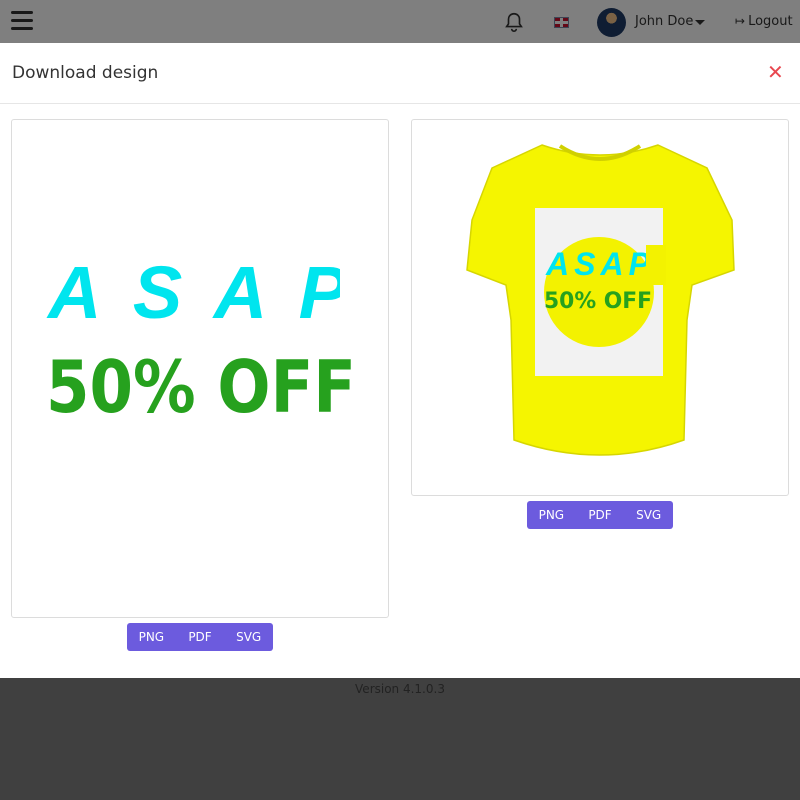 This screenshot has width=800, height=800. Describe the element at coordinates (197, 292) in the screenshot. I see `design-line1: ASAP` at that location.